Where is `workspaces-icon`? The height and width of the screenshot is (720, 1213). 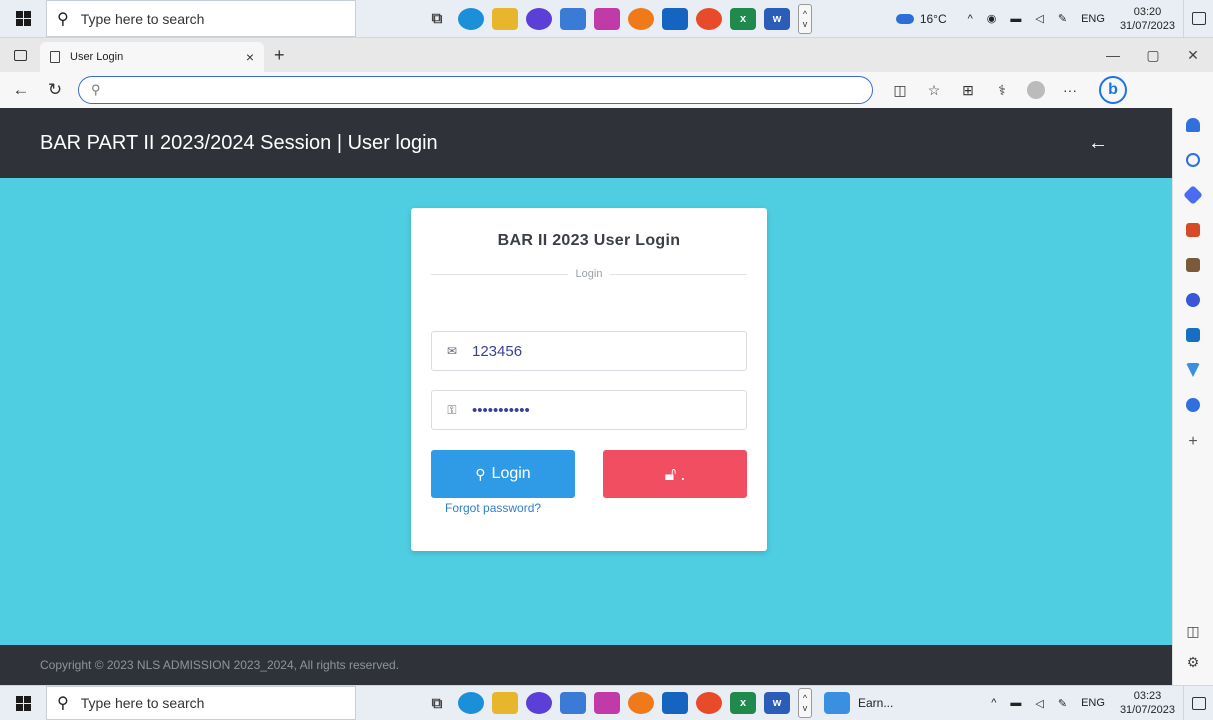
workspaces-icon is located at coordinates (20, 55).